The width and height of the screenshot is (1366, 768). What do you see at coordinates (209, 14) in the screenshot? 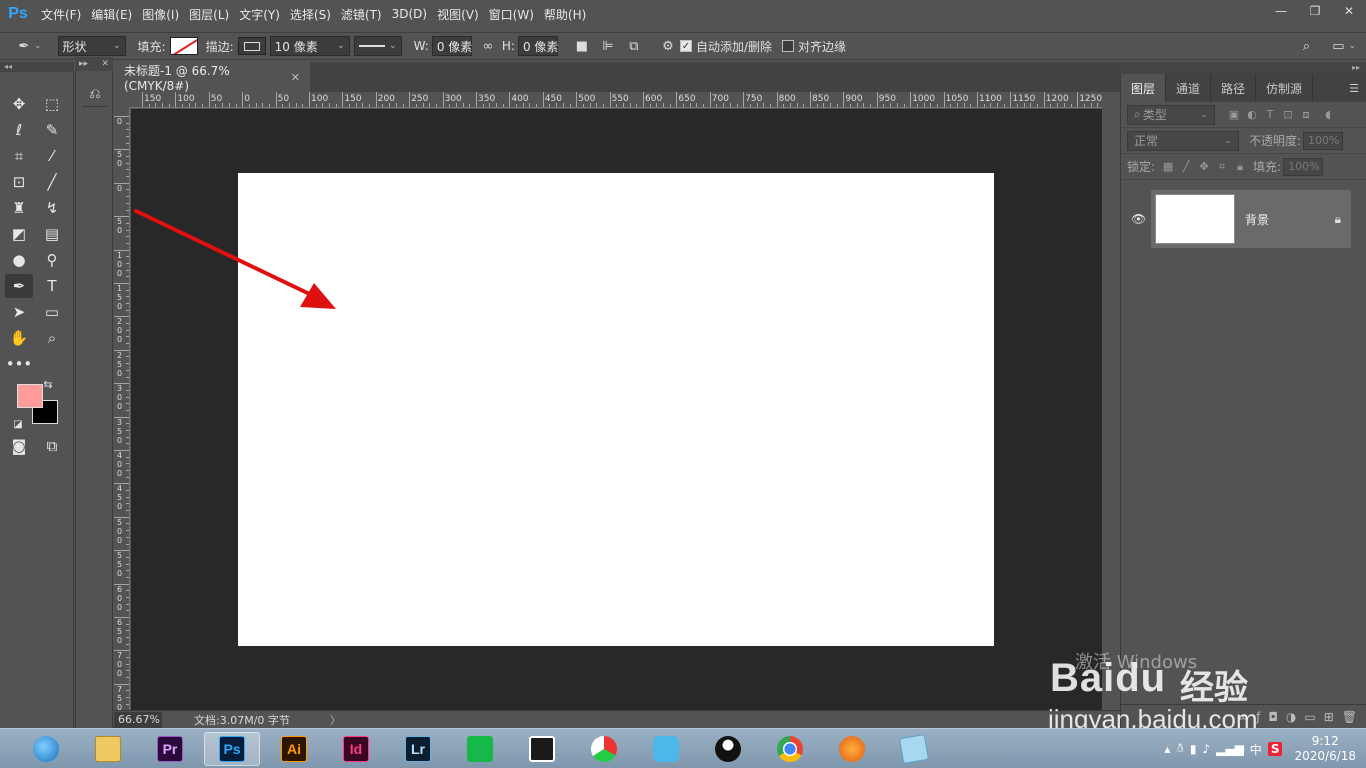
I see `menu-layer: 图层(L)` at bounding box center [209, 14].